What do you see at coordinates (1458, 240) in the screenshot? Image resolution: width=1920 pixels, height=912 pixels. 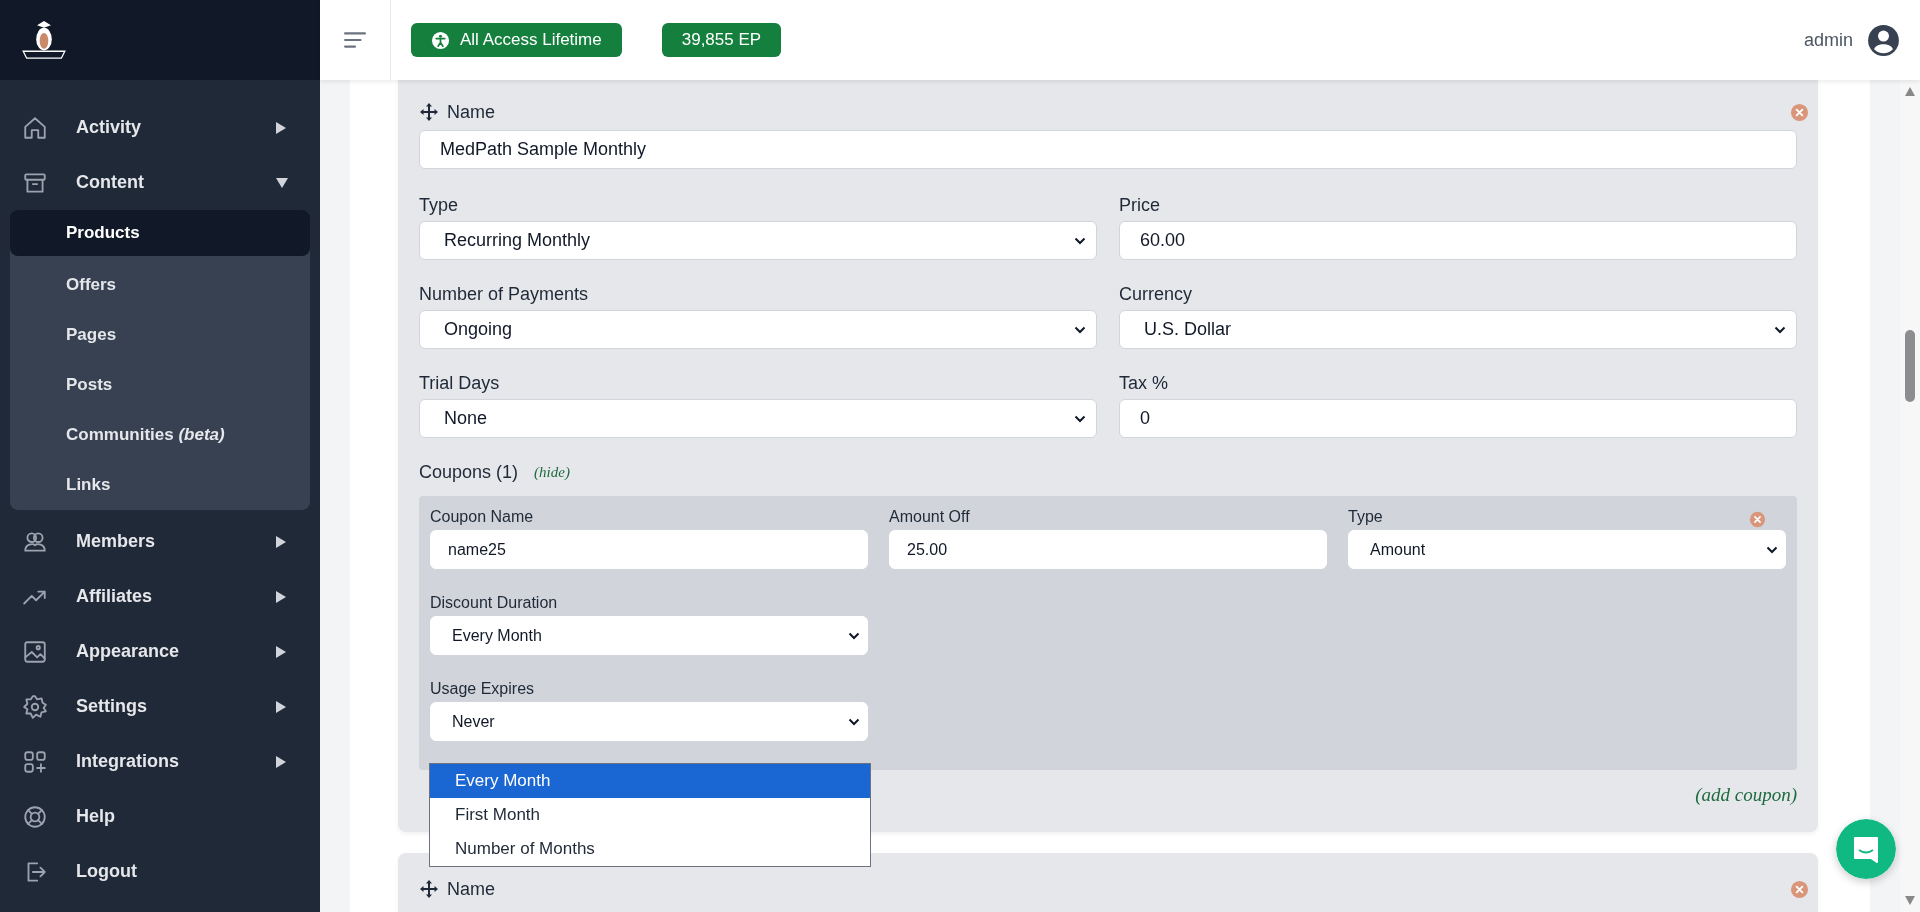 I see `input-field: 60.00` at bounding box center [1458, 240].